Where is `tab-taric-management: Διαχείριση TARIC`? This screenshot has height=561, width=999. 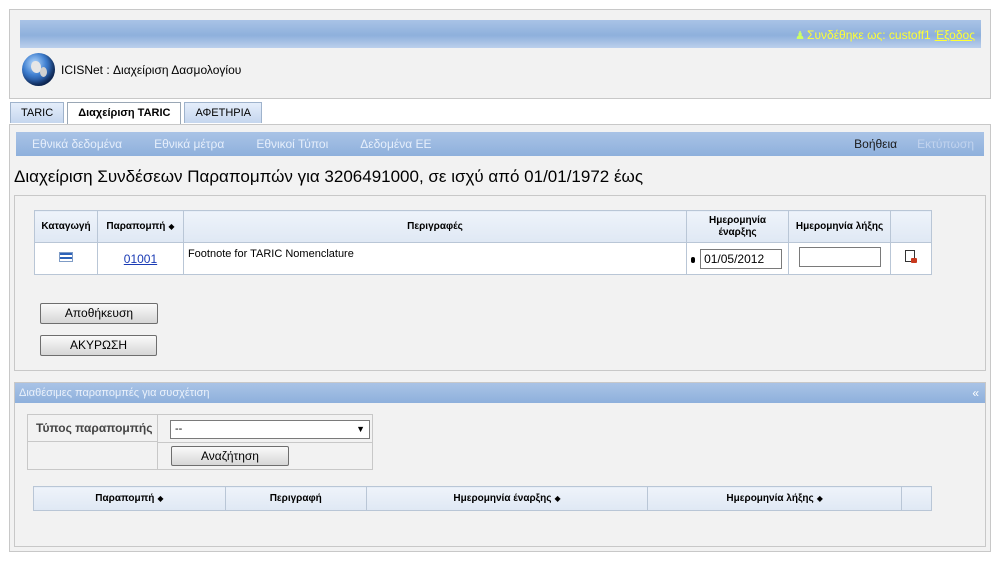
tab-taric-management: Διαχείριση TARIC is located at coordinates (124, 113).